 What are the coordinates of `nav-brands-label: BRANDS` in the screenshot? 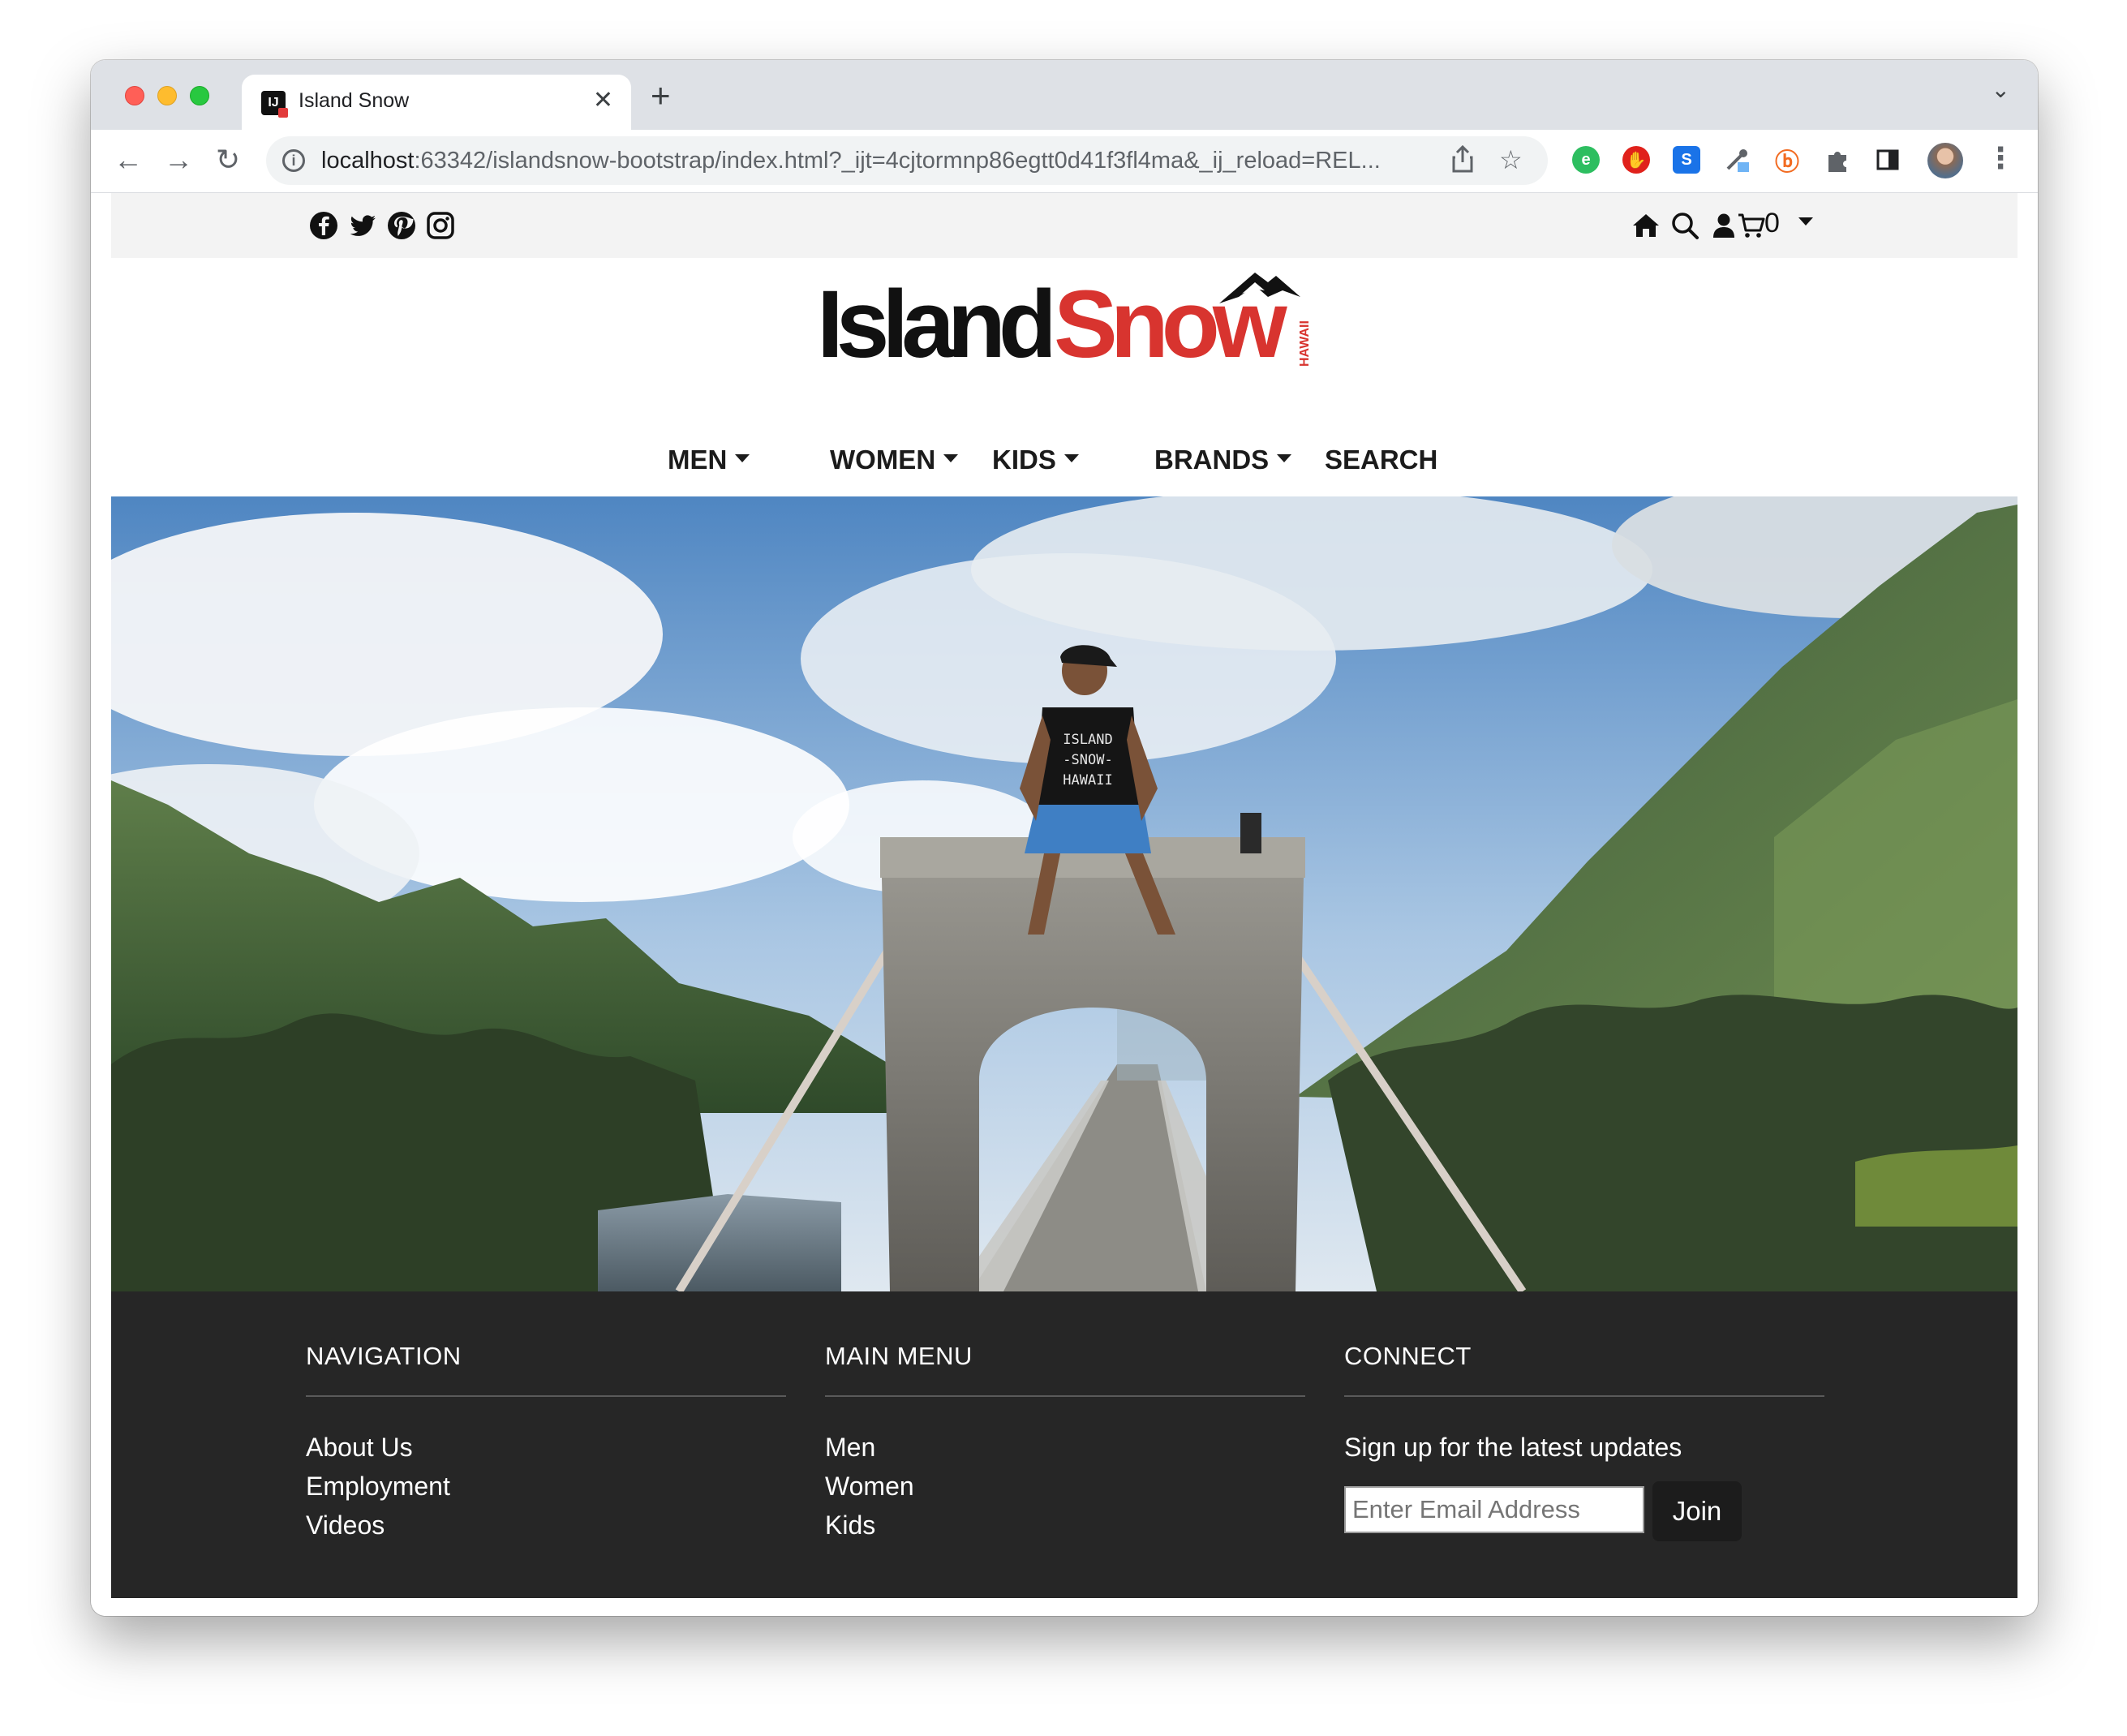 It's located at (1212, 460).